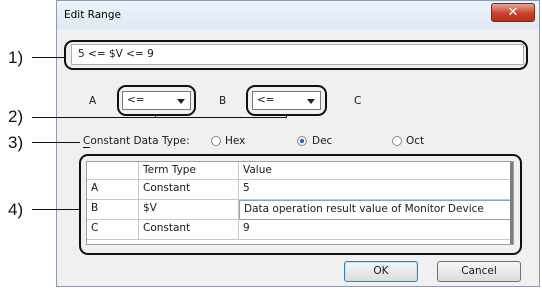 The height and width of the screenshot is (291, 542). What do you see at coordinates (113, 171) in the screenshot?
I see `table-header-corner` at bounding box center [113, 171].